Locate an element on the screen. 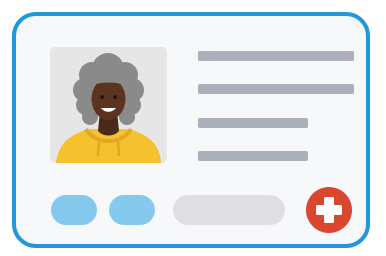 This screenshot has width=386, height=256. person-avatar-icon is located at coordinates (108, 108).